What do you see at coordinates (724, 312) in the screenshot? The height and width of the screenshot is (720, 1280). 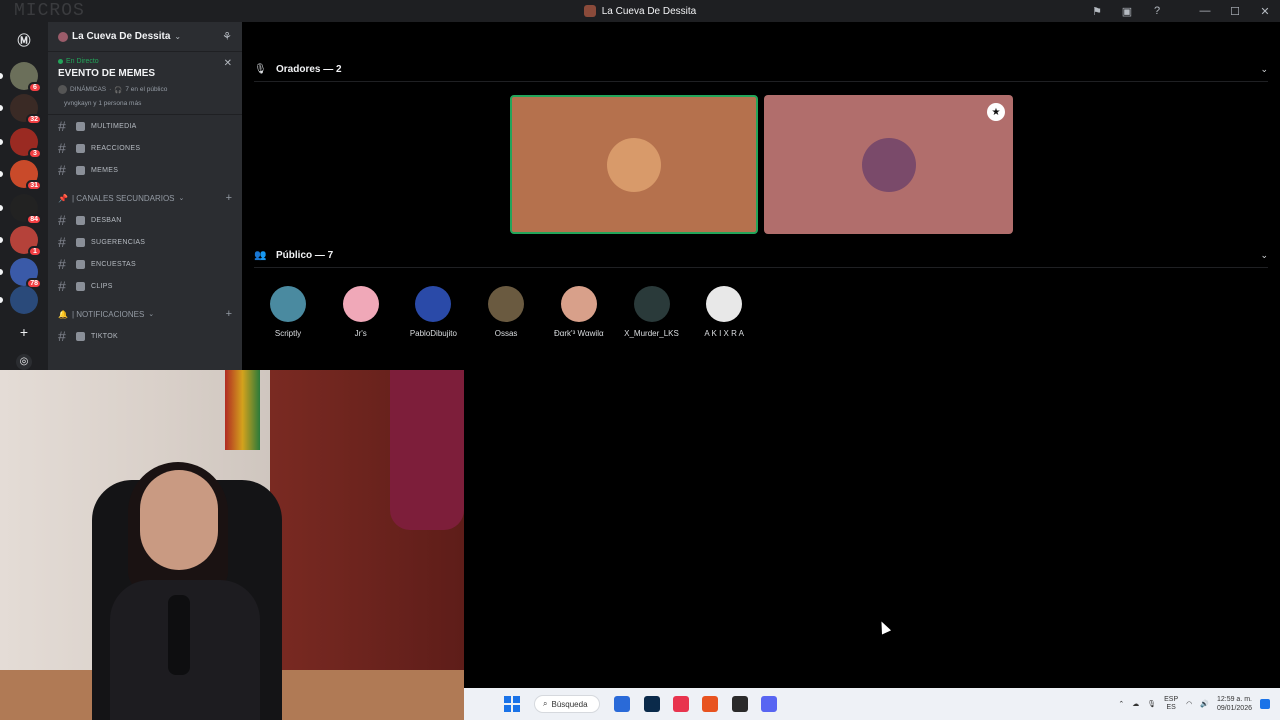 I see `audience-member: A K I X R A` at bounding box center [724, 312].